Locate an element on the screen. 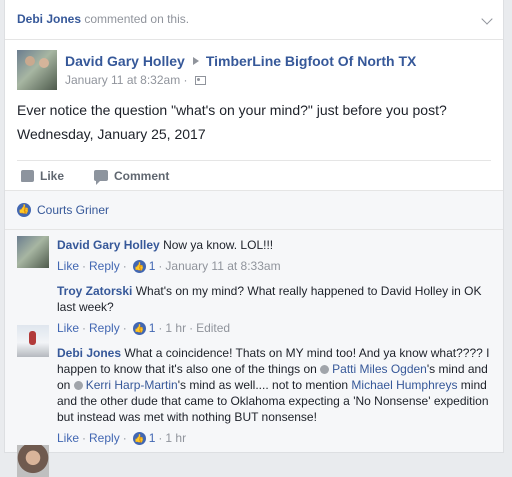 This screenshot has height=477, width=512. comment-label: Comment is located at coordinates (142, 175).